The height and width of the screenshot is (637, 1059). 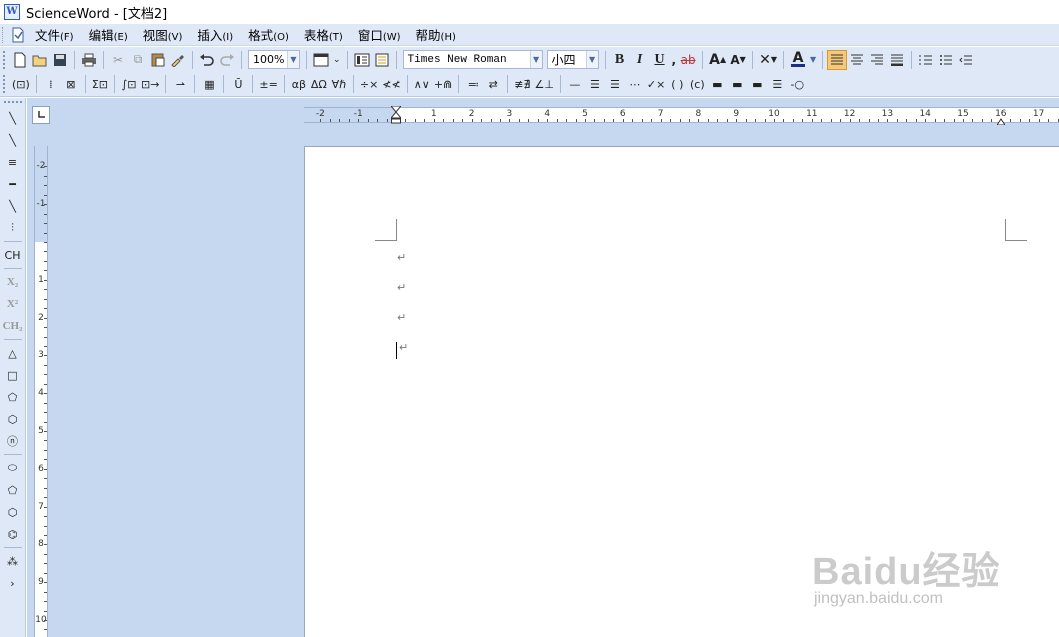 I want to click on drawing-tool-button: X₂, so click(x=13, y=282).